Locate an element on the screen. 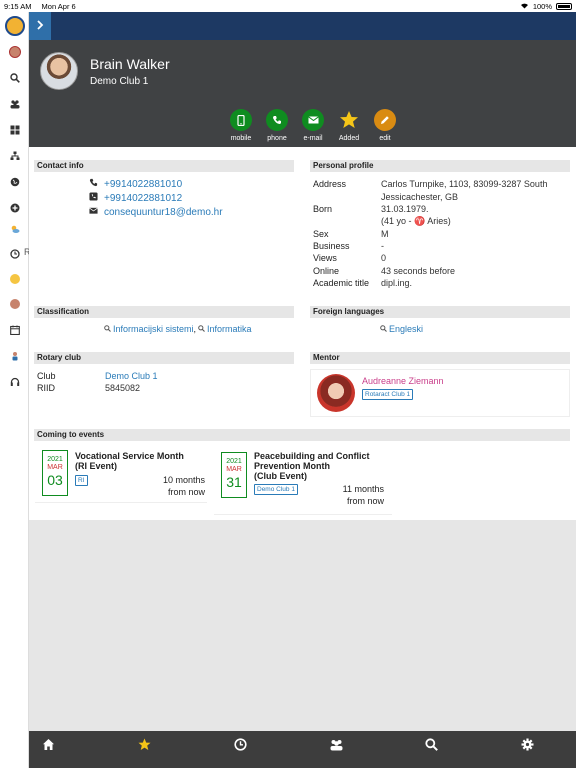  event-badge: RI is located at coordinates (81, 480).